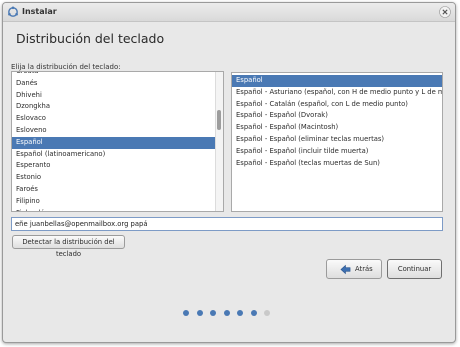 The image size is (460, 347). Describe the element at coordinates (113, 190) in the screenshot. I see `language-list-item: Faroés` at that location.